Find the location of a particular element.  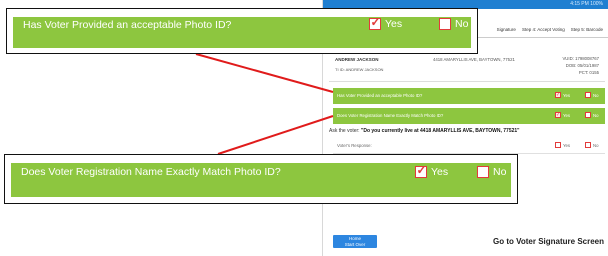

tab-barcode: Step 5: Barcode is located at coordinates (587, 30).